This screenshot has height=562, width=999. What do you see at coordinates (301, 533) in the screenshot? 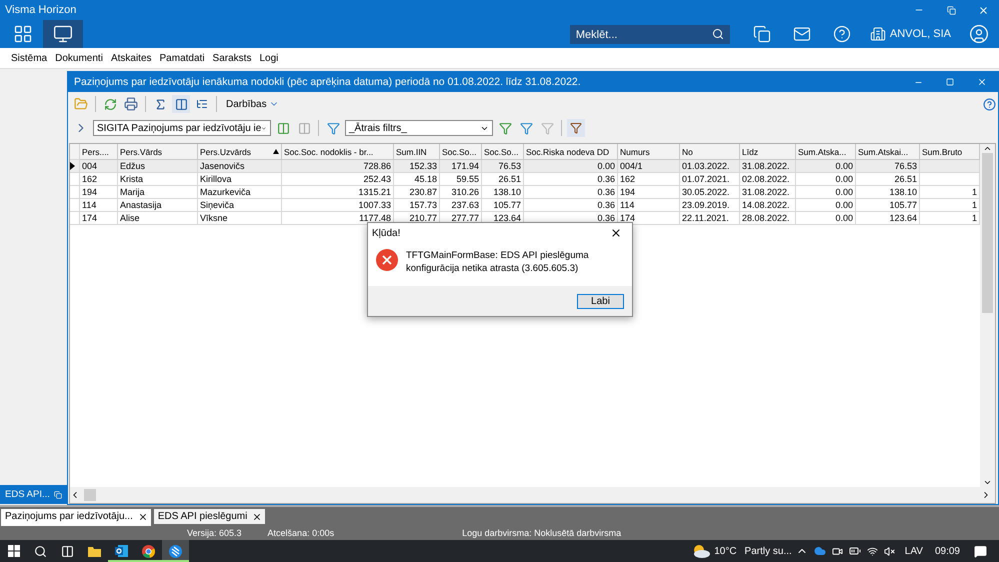
I see `status-text: Atcelšana: 0:00s` at bounding box center [301, 533].